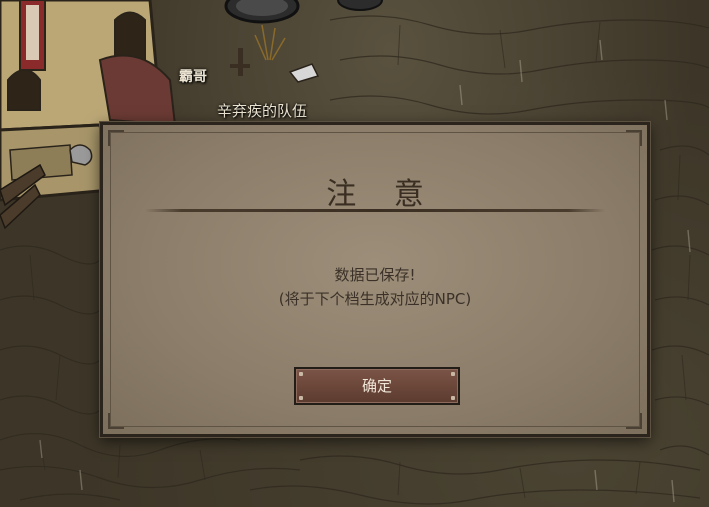  I want to click on title-divider, so click(375, 210).